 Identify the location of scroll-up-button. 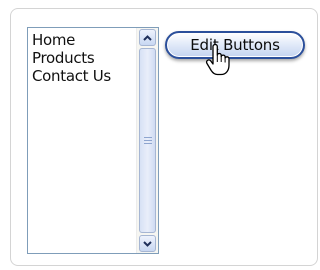
(147, 37).